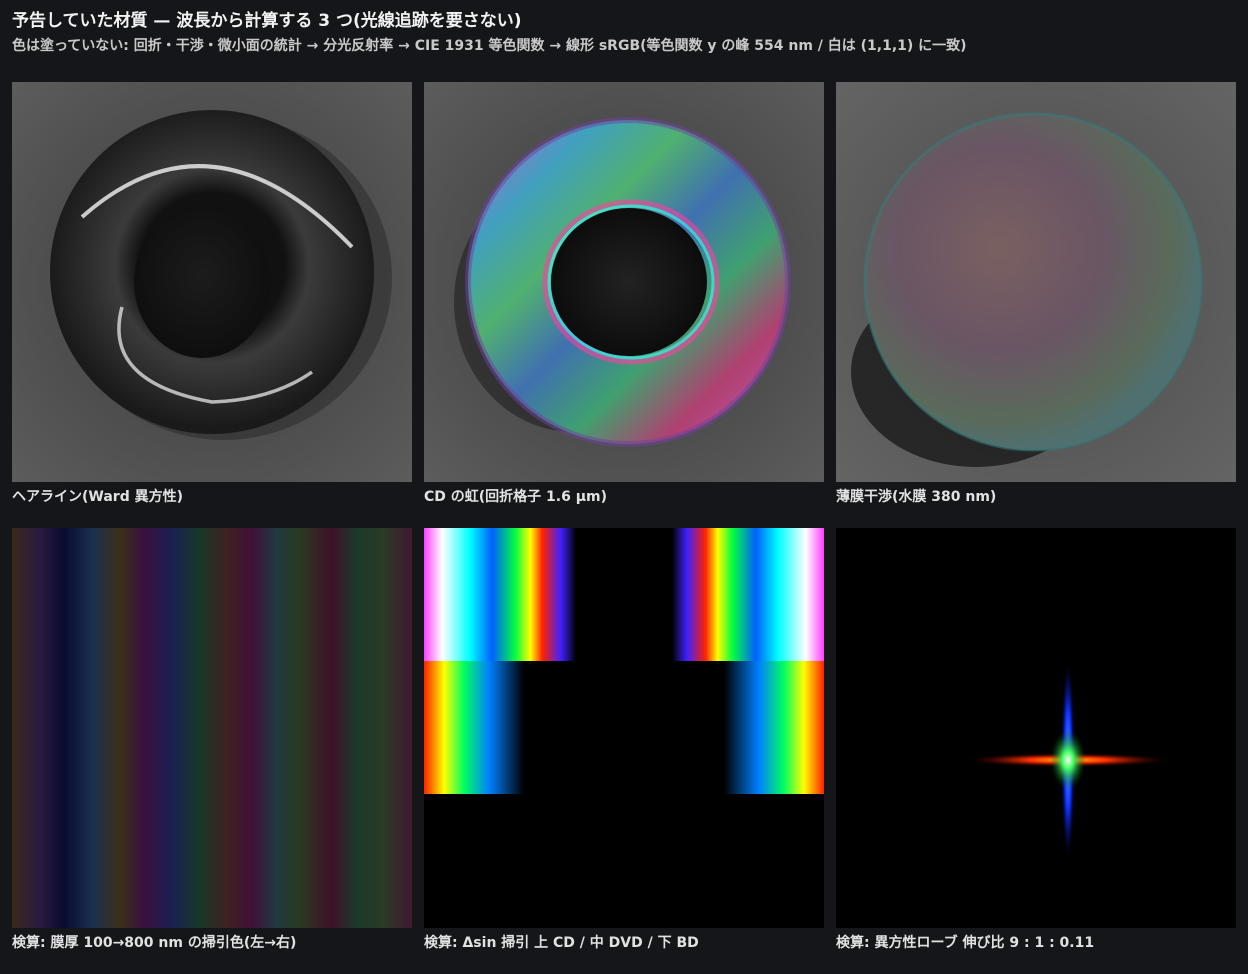 This screenshot has height=974, width=1248. Describe the element at coordinates (267, 21) in the screenshot. I see `page-title: 予告していた材質 — 波長から計算する 3 つ(光線追跡を要さない)` at that location.